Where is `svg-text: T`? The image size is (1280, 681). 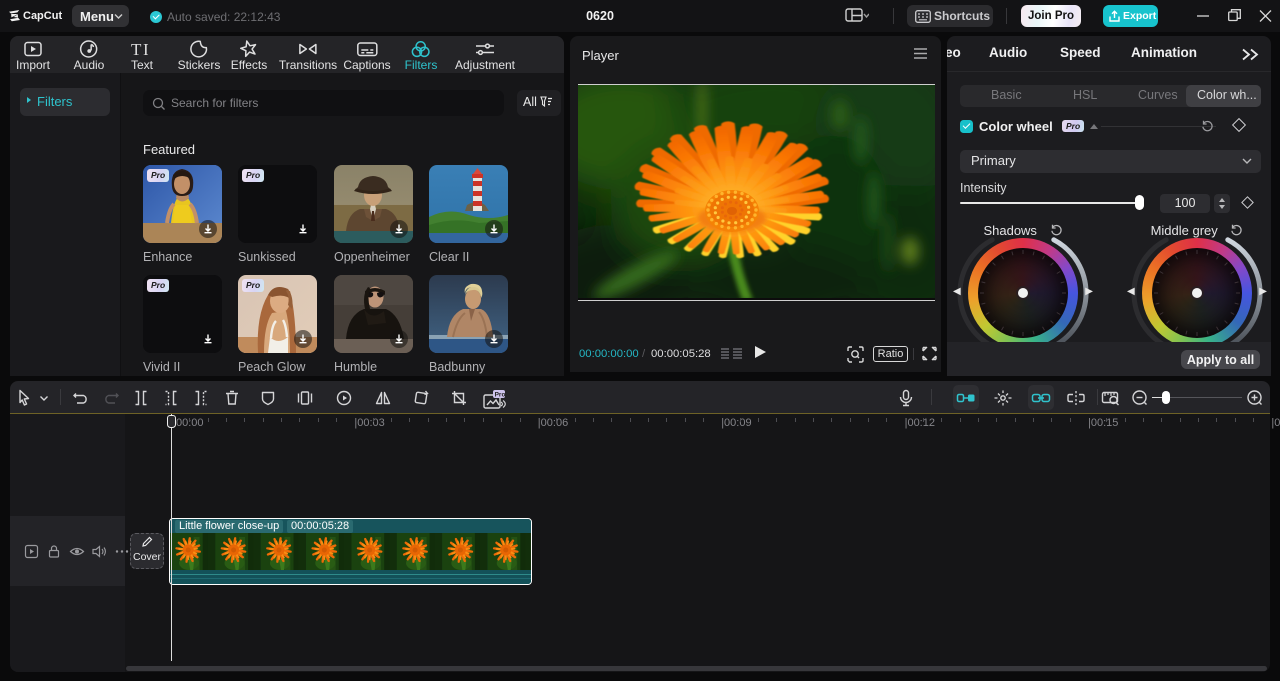 svg-text: T is located at coordinates (136, 49).